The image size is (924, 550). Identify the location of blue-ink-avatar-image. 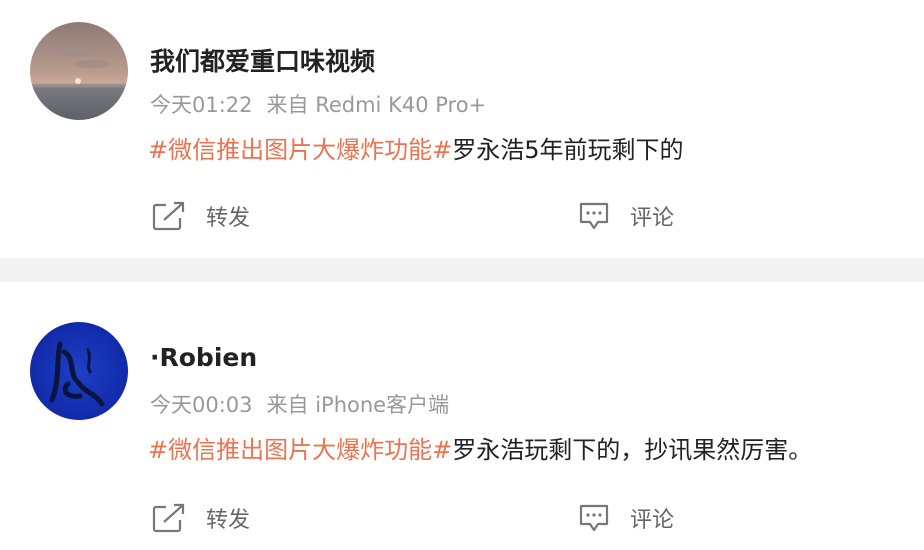
(79, 371).